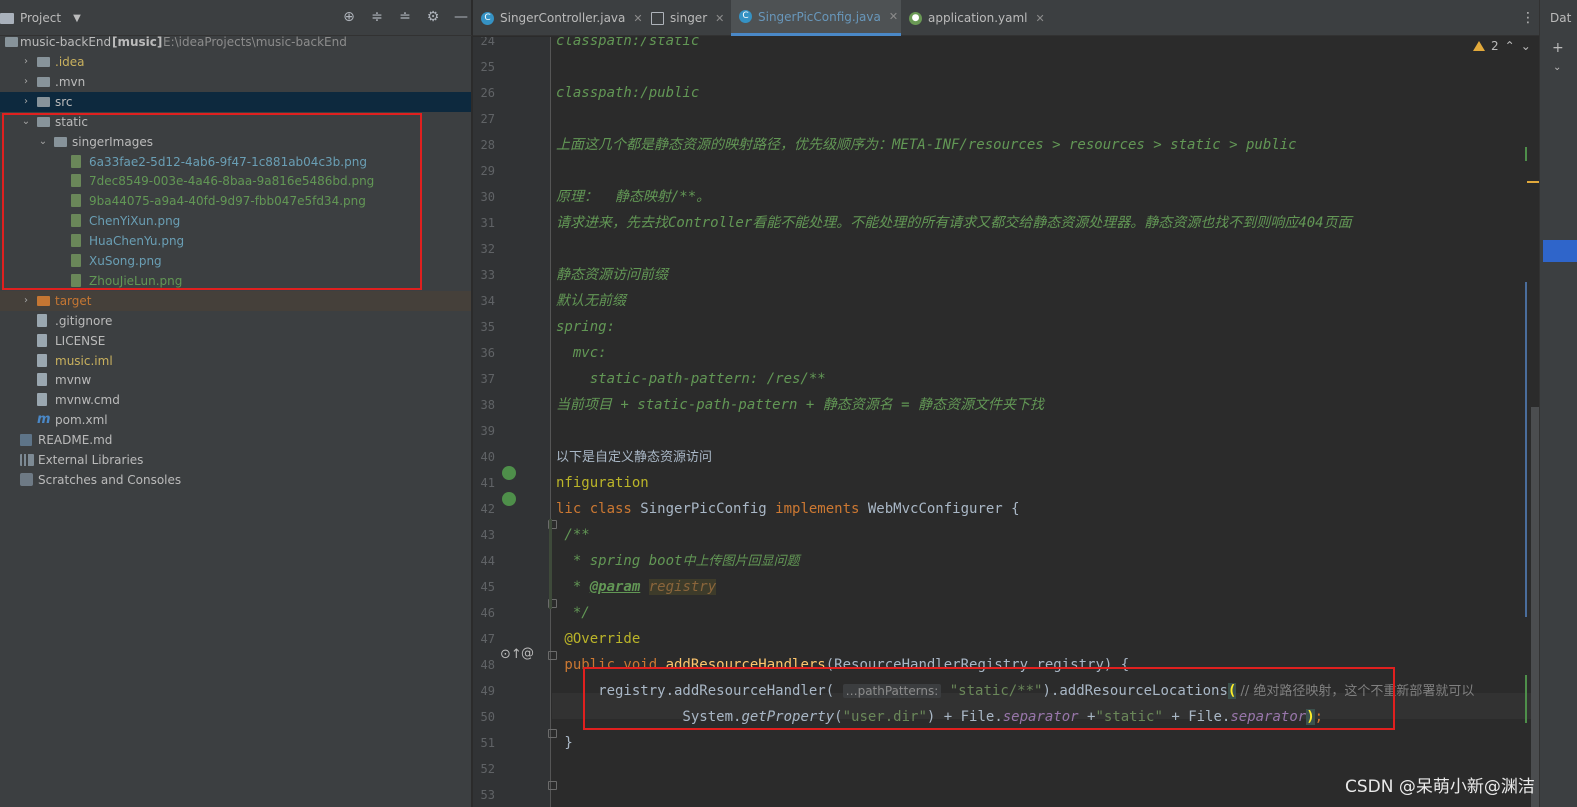 The image size is (1577, 807). Describe the element at coordinates (487, 509) in the screenshot. I see `line-number: 42` at that location.